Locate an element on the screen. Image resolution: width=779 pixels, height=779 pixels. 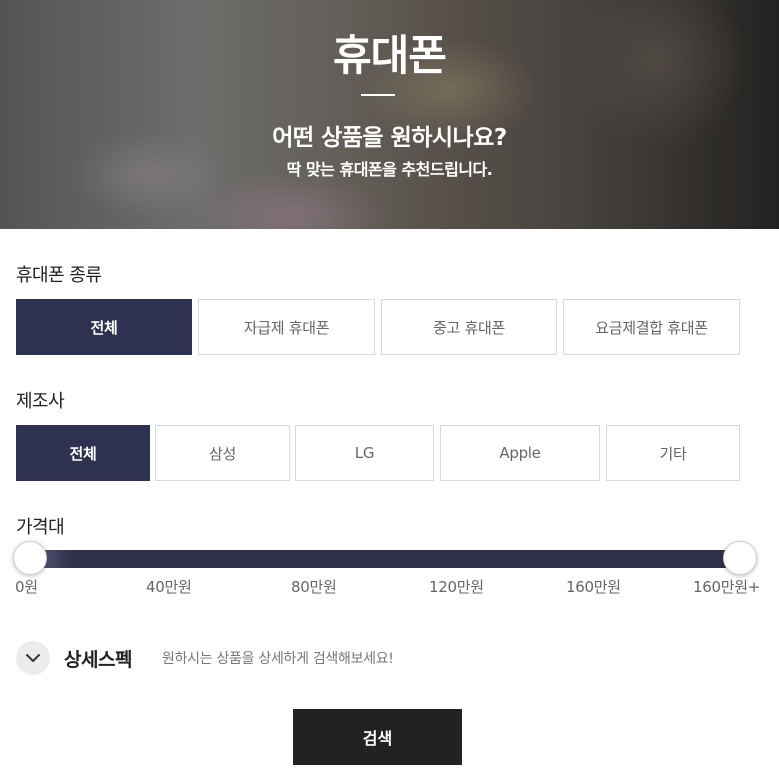
search-button: 검색 is located at coordinates (377, 737).